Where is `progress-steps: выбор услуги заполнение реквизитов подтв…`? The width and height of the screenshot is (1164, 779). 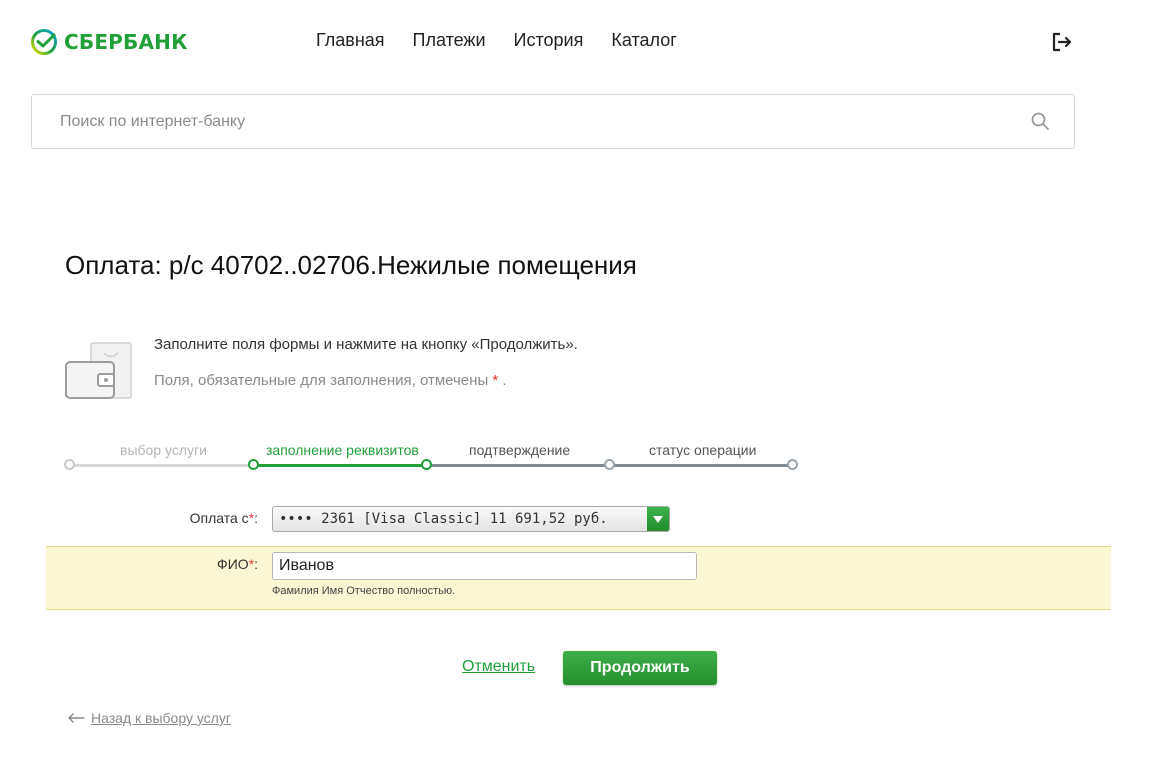
progress-steps: выбор услуги заполнение реквизитов подтв… is located at coordinates (434, 458).